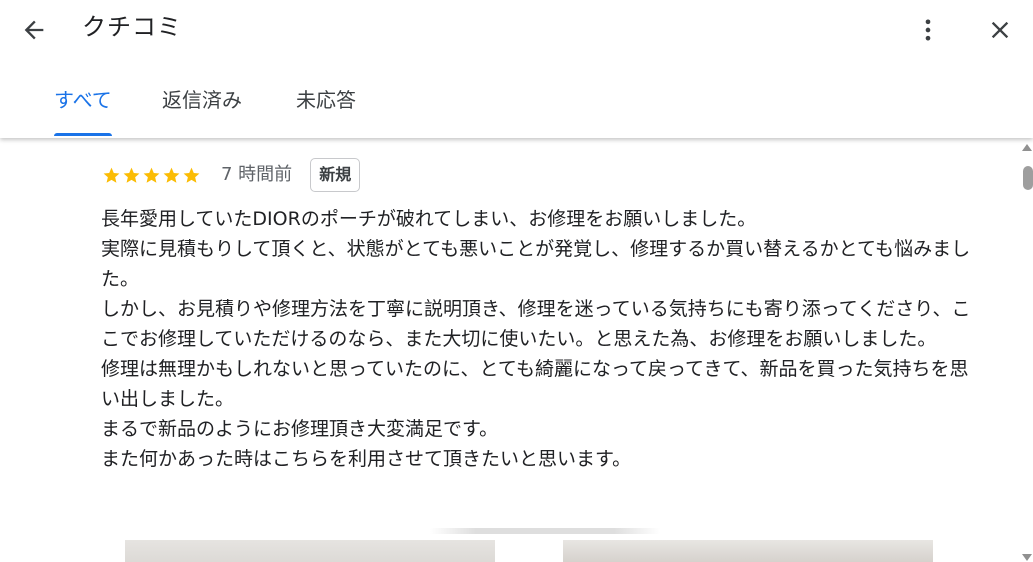  Describe the element at coordinates (1027, 147) in the screenshot. I see `scroll-up-arrow-icon` at that location.